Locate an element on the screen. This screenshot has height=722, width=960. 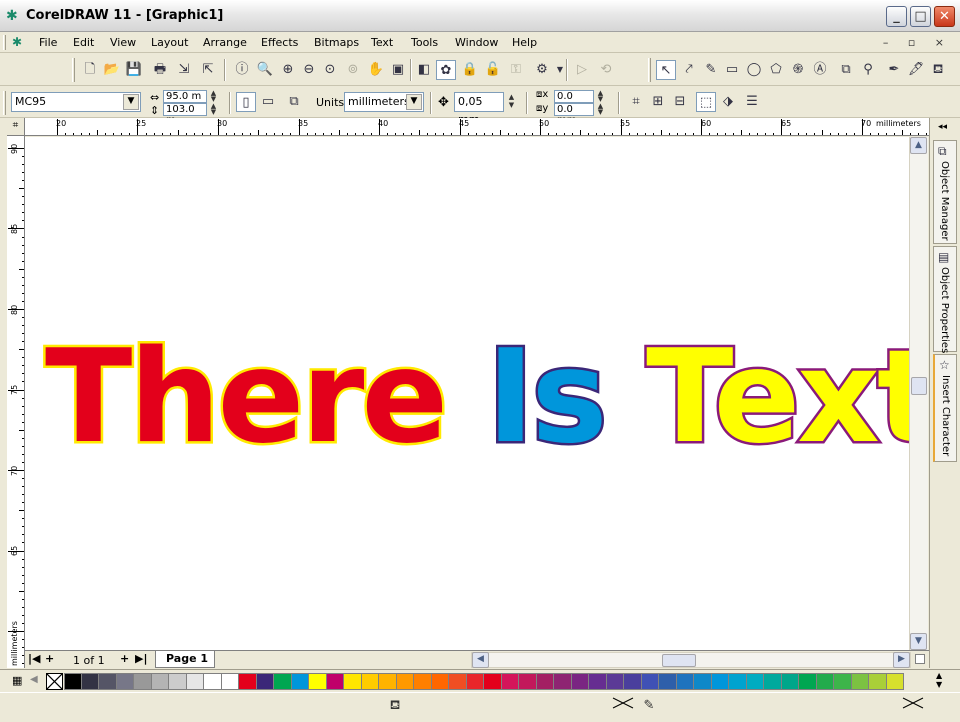
vertical-scrollbar: ▲ ▼ is located at coordinates (918, 393).